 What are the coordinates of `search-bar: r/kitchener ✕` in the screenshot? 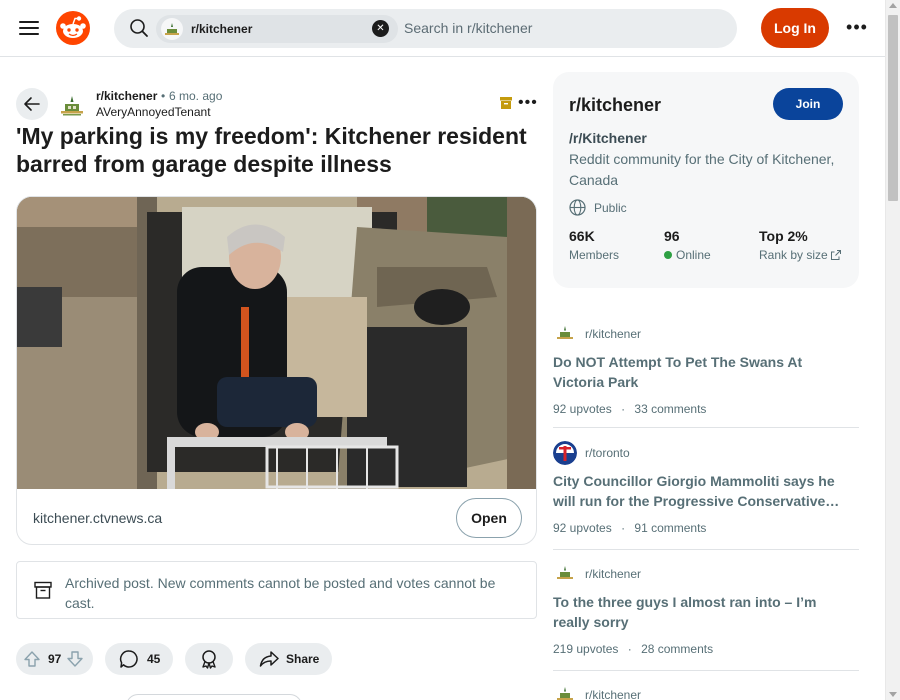 It's located at (425, 28).